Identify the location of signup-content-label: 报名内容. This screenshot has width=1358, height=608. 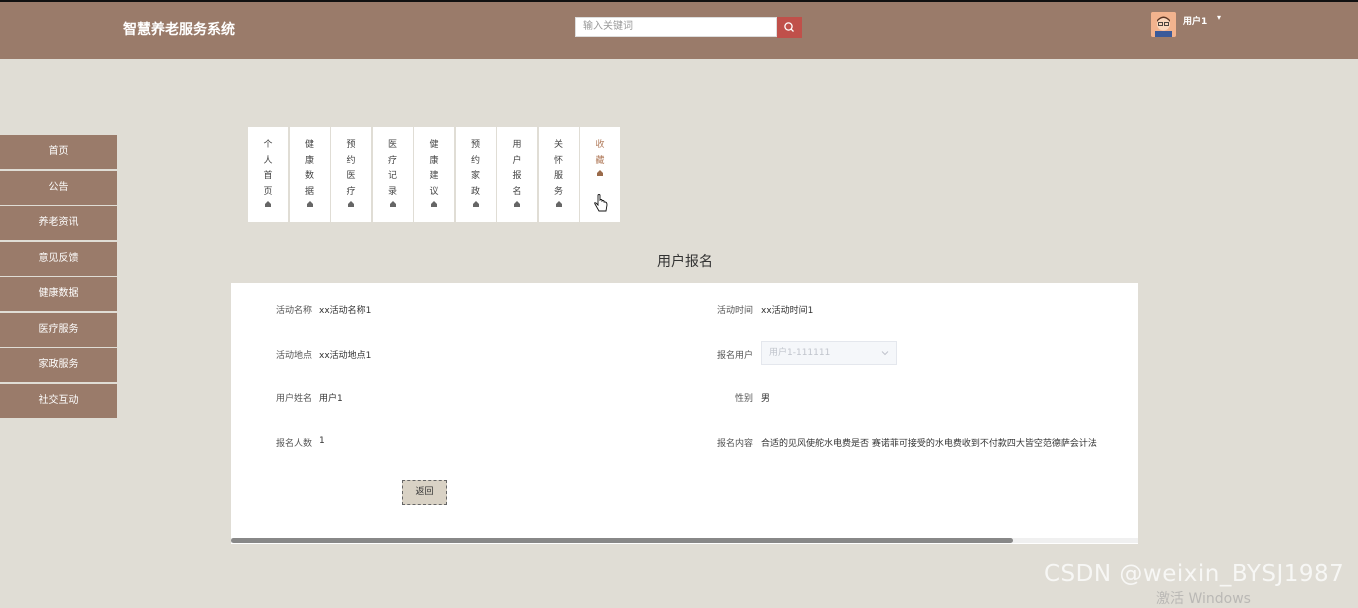
(734, 444).